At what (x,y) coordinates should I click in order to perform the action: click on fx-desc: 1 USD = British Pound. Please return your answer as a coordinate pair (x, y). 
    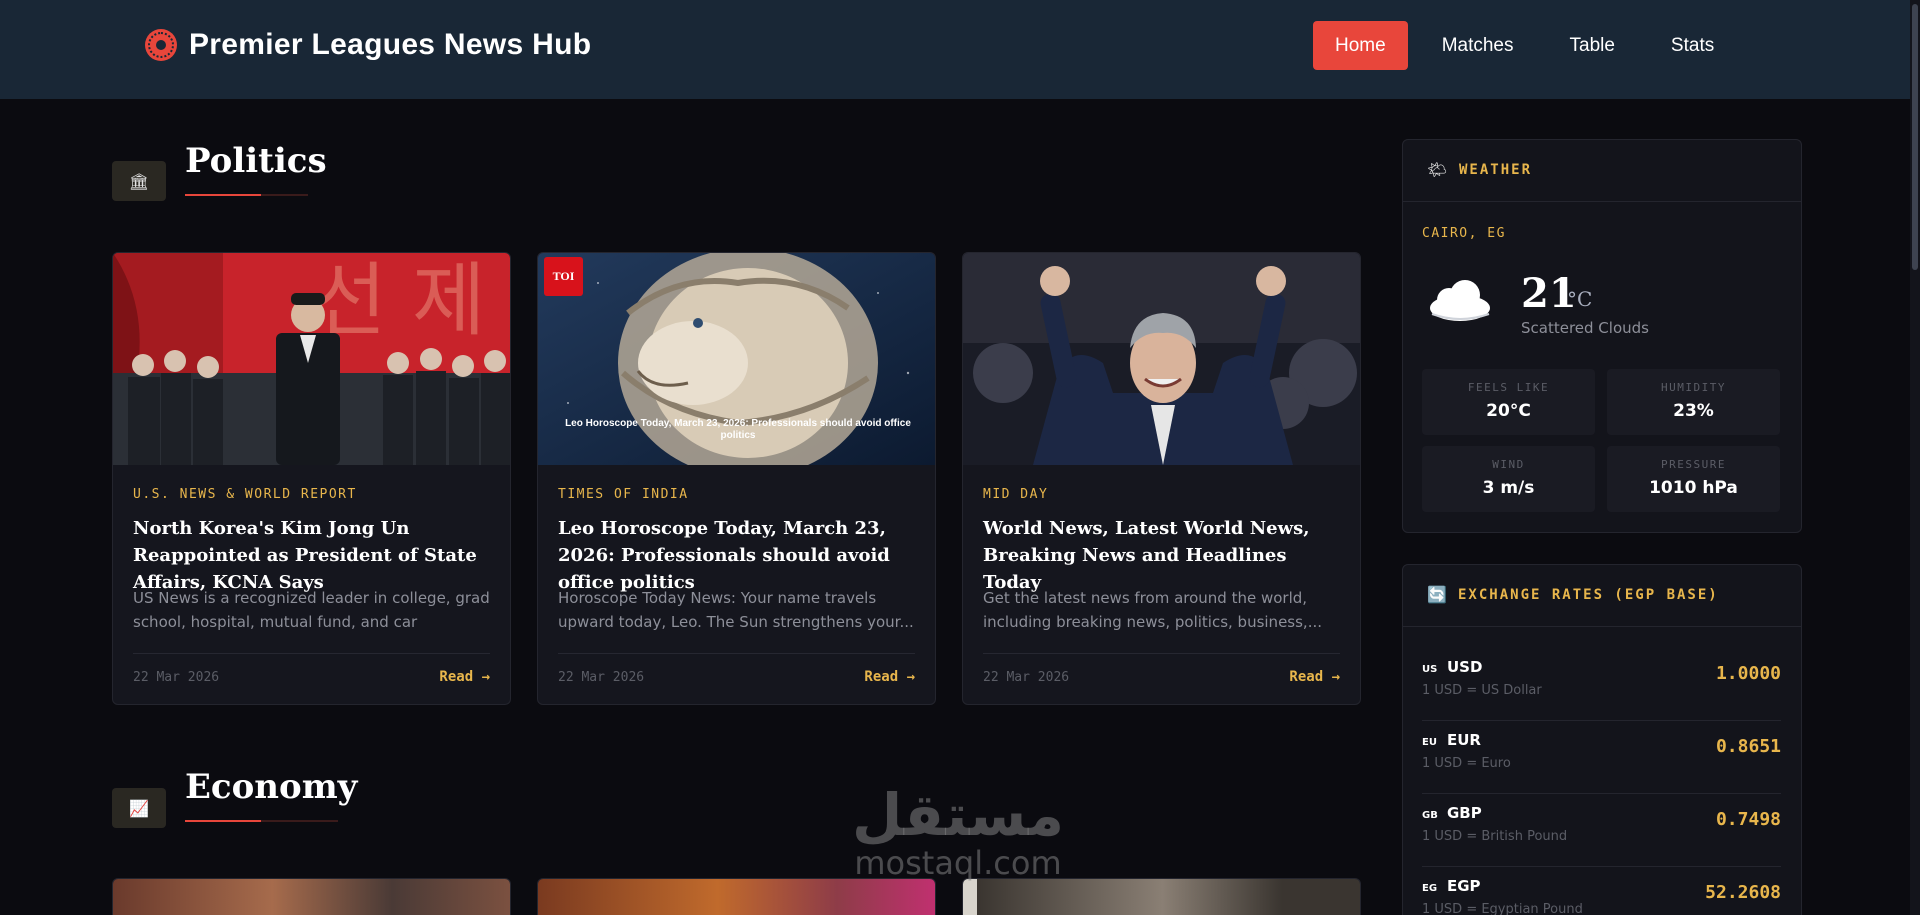
    Looking at the image, I should click on (1495, 836).